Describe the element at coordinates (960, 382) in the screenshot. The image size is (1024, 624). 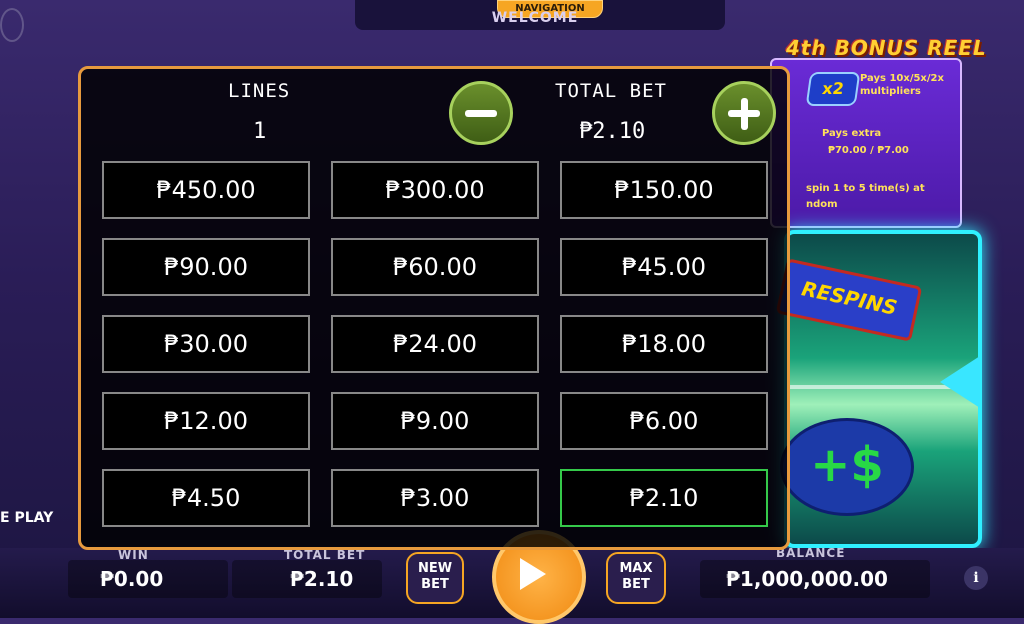
I see `reel-pointer-icon` at that location.